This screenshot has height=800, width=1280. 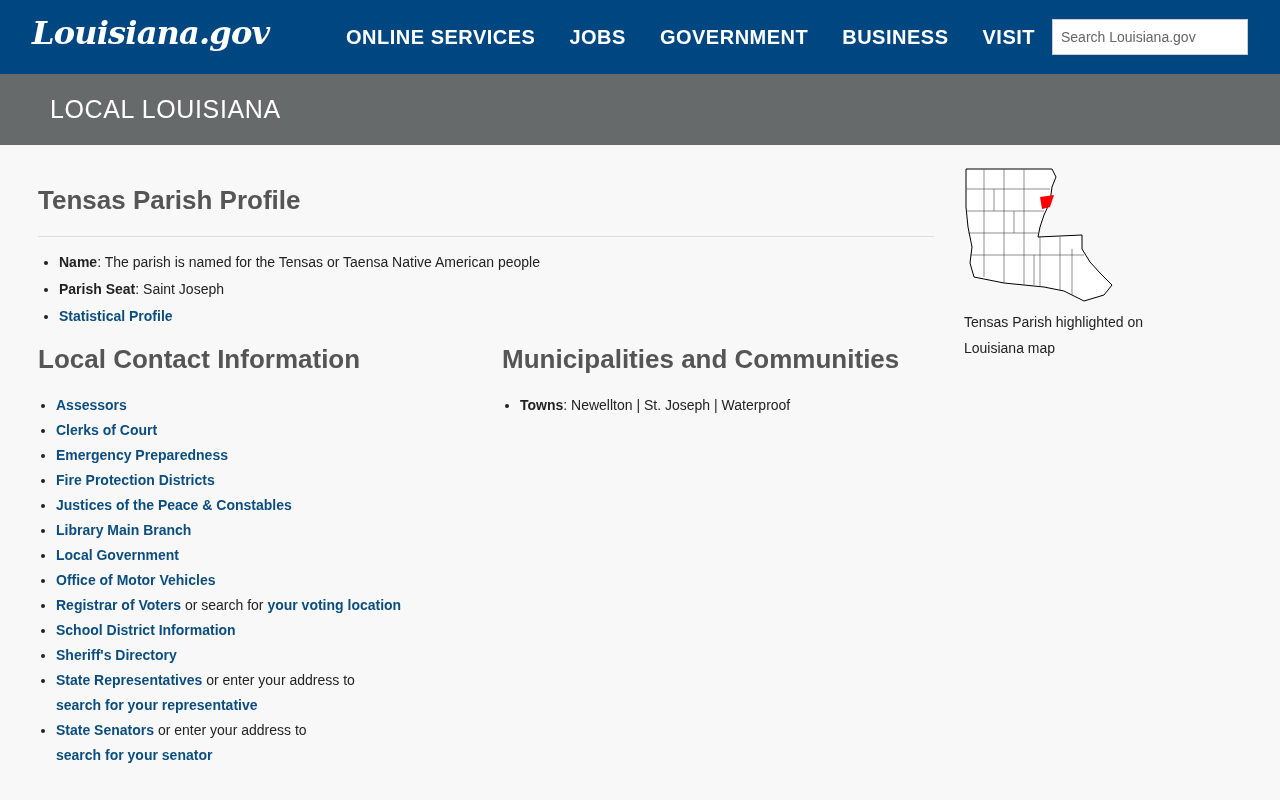 I want to click on link: Clerks of Court, so click(x=107, y=430).